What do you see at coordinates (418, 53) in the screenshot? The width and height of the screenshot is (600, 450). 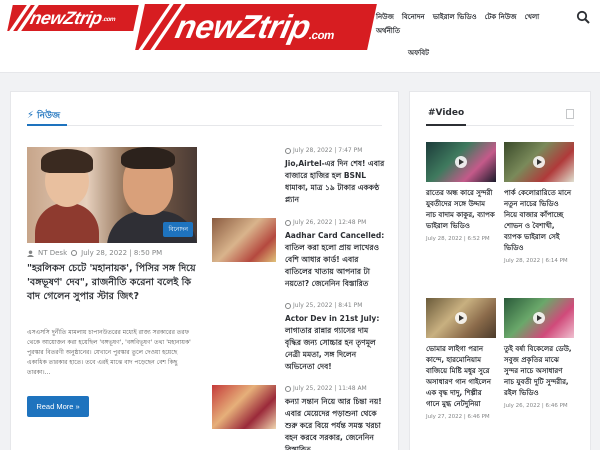 I see `nav-item-offbeat: অফবিট` at bounding box center [418, 53].